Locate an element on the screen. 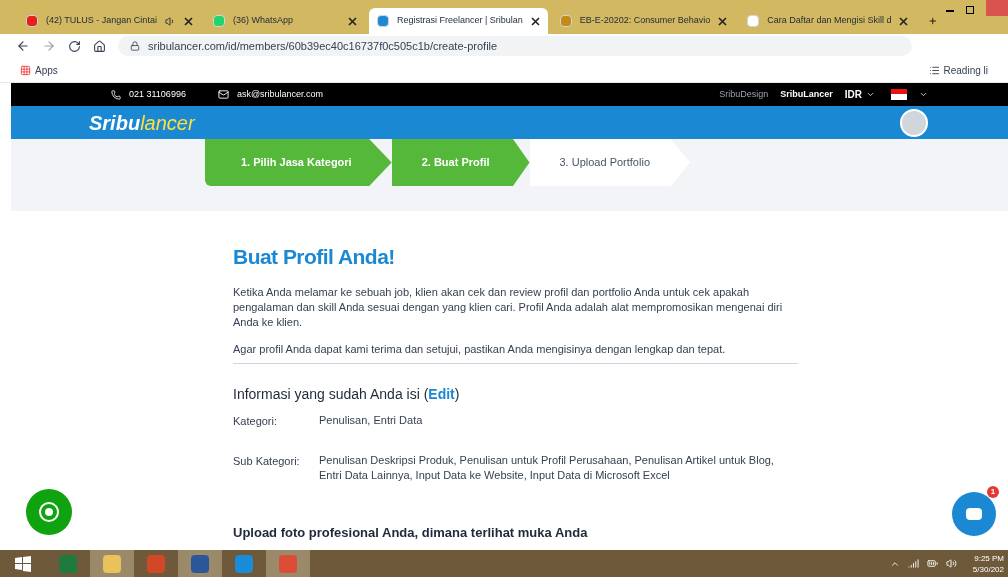 The height and width of the screenshot is (577, 1008). clock-time: 9:25 PM is located at coordinates (989, 558).